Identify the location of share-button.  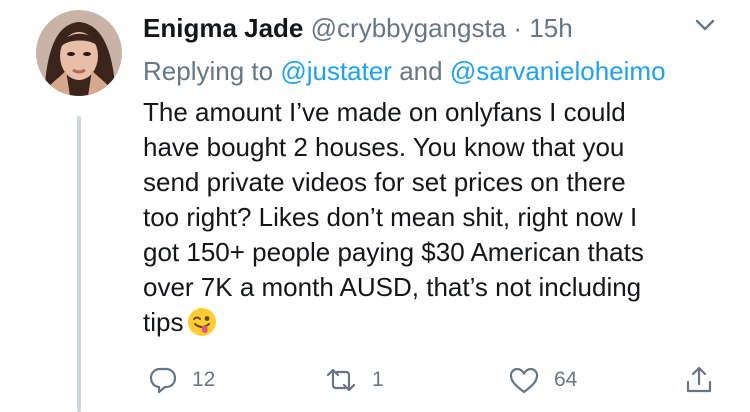
(699, 380).